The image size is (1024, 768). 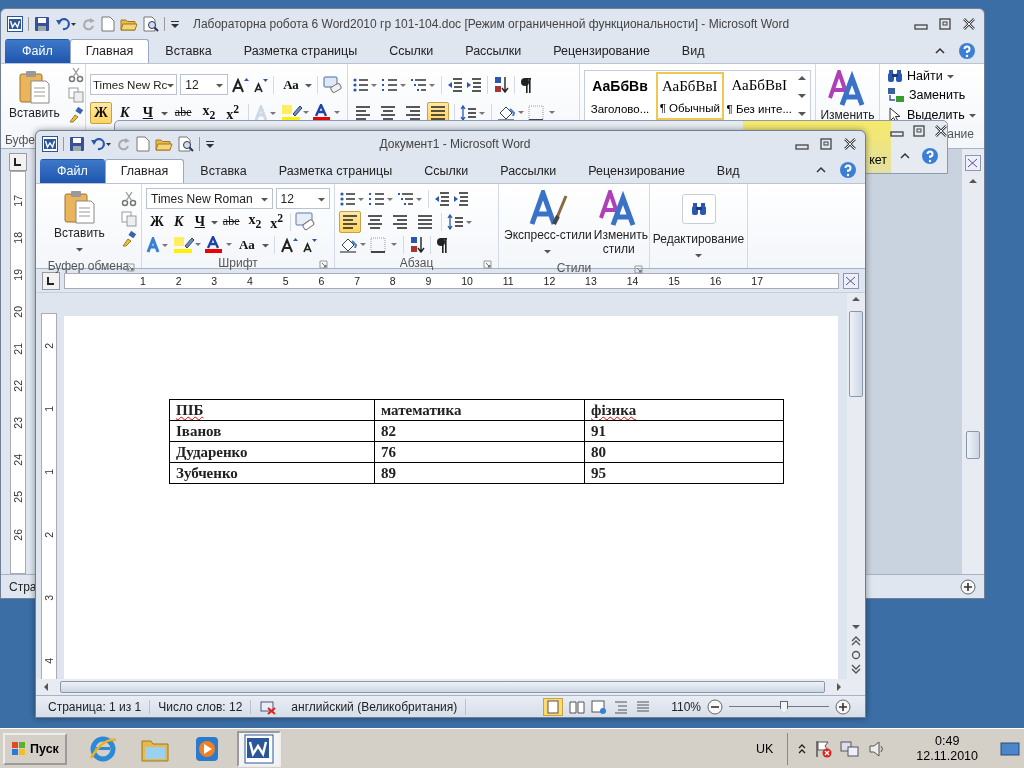 I want to click on zoom-in-icon, so click(x=843, y=706).